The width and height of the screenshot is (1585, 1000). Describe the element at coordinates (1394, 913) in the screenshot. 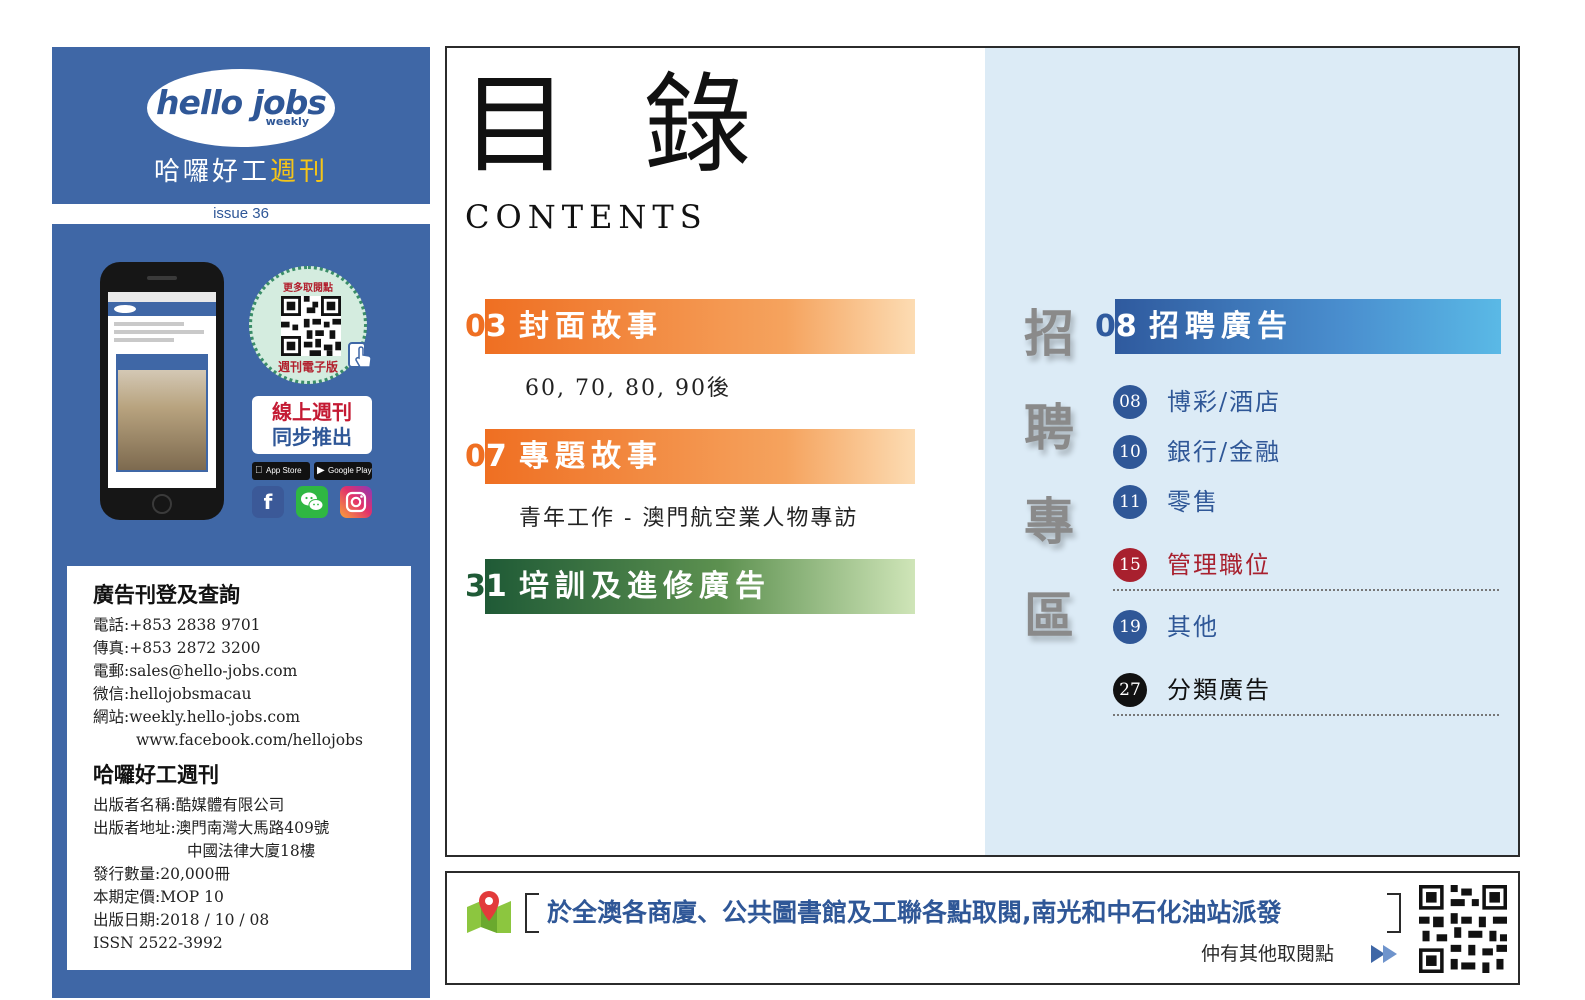

I see `bracket-right` at that location.